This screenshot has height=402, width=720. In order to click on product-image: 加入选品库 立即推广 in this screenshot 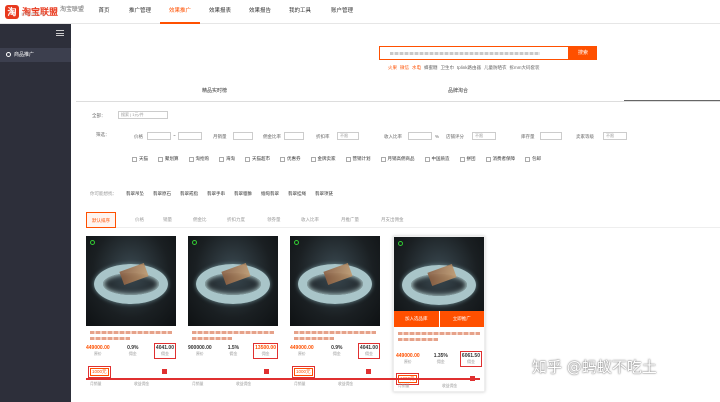, I will do `click(439, 282)`.